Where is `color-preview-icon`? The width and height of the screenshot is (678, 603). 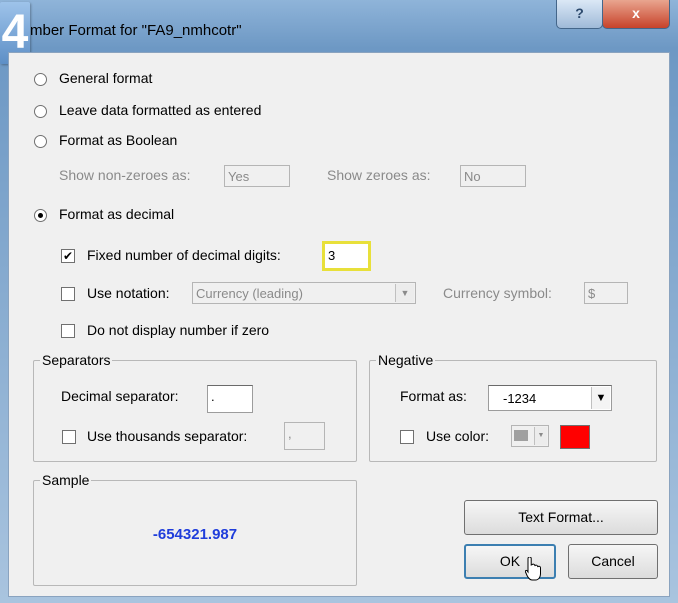
color-preview-icon is located at coordinates (521, 435).